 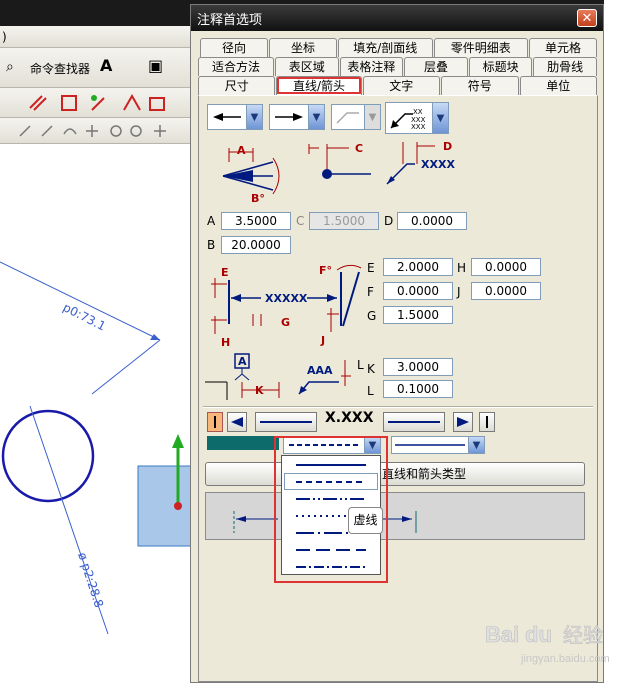 I want to click on tab-fill-hatch: 填充/剖面线, so click(x=385, y=47).